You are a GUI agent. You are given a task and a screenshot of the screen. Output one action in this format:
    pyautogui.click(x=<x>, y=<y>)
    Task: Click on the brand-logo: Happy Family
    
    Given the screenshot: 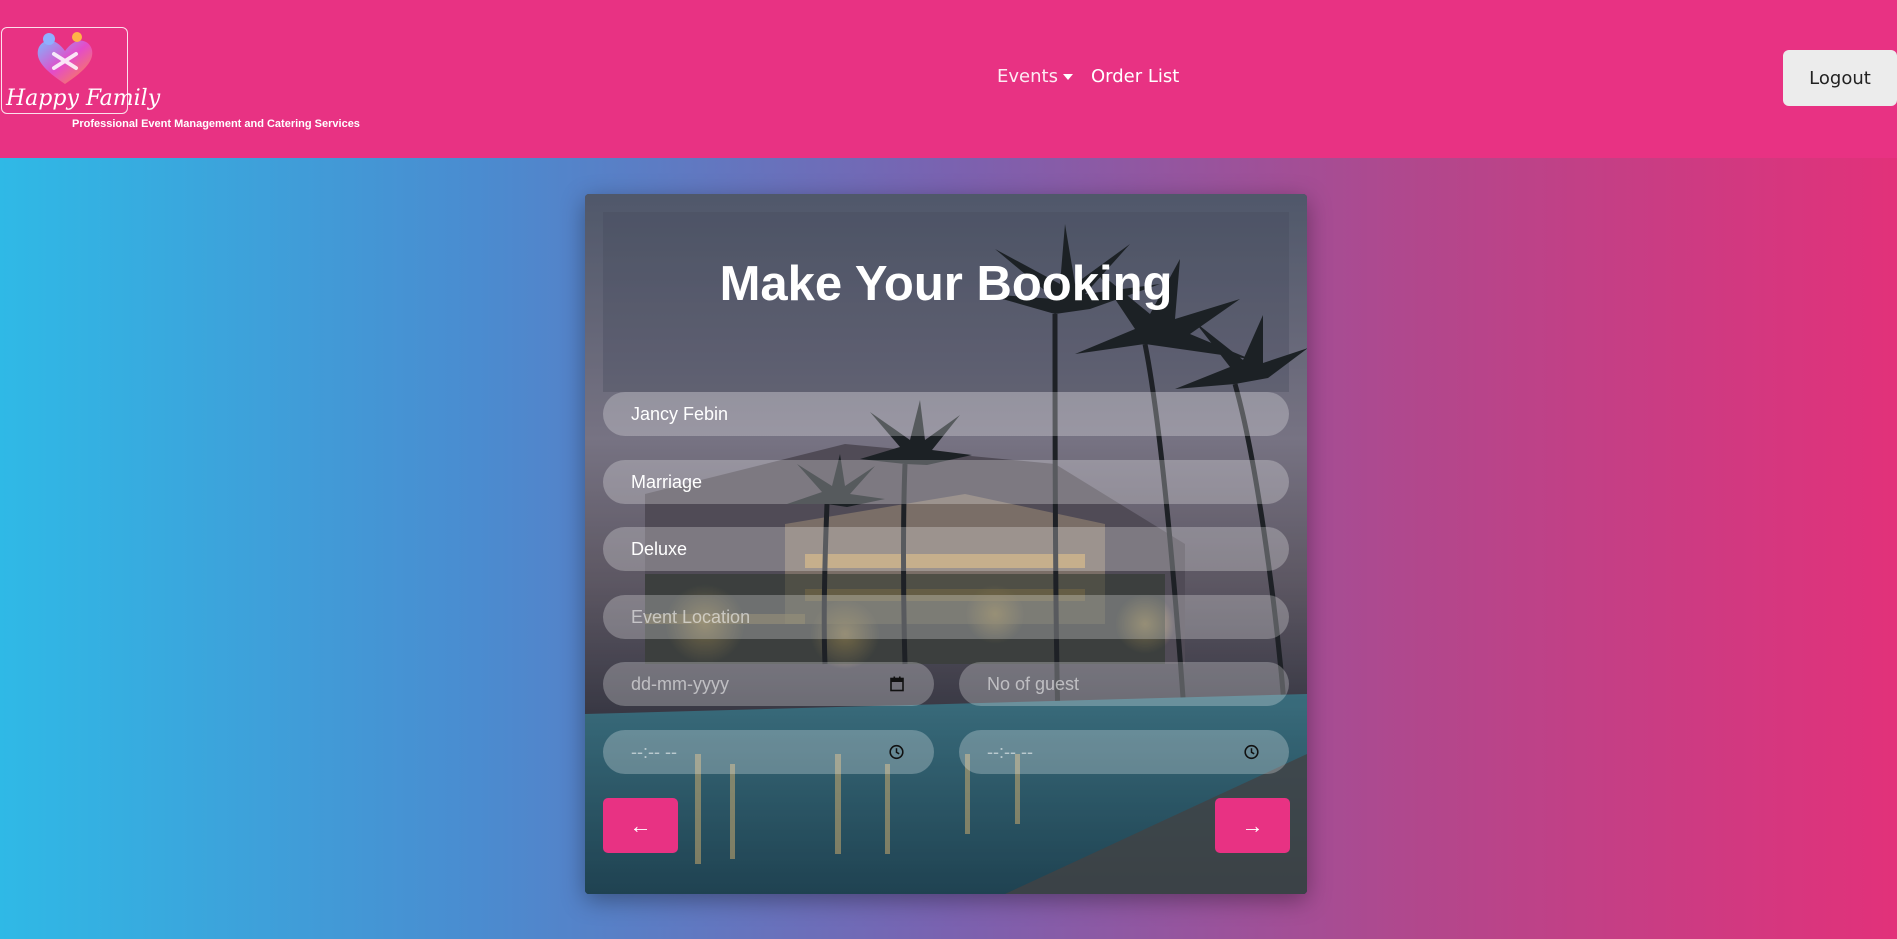 What is the action you would take?
    pyautogui.click(x=80, y=70)
    